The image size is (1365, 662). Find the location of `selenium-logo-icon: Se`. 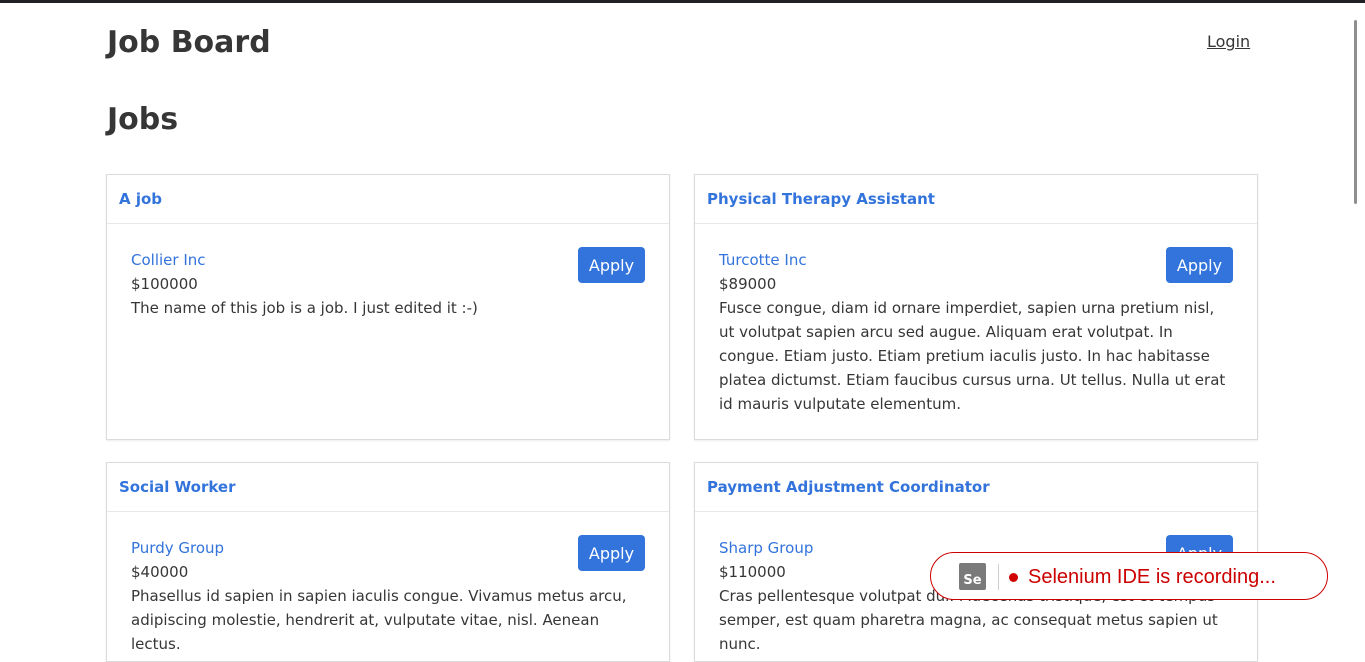

selenium-logo-icon: Se is located at coordinates (972, 576).